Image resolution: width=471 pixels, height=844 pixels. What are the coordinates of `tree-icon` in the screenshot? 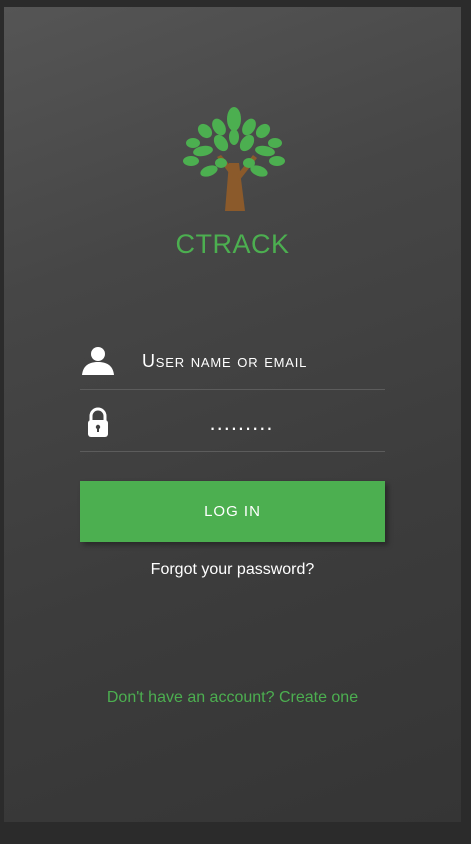 It's located at (234, 159).